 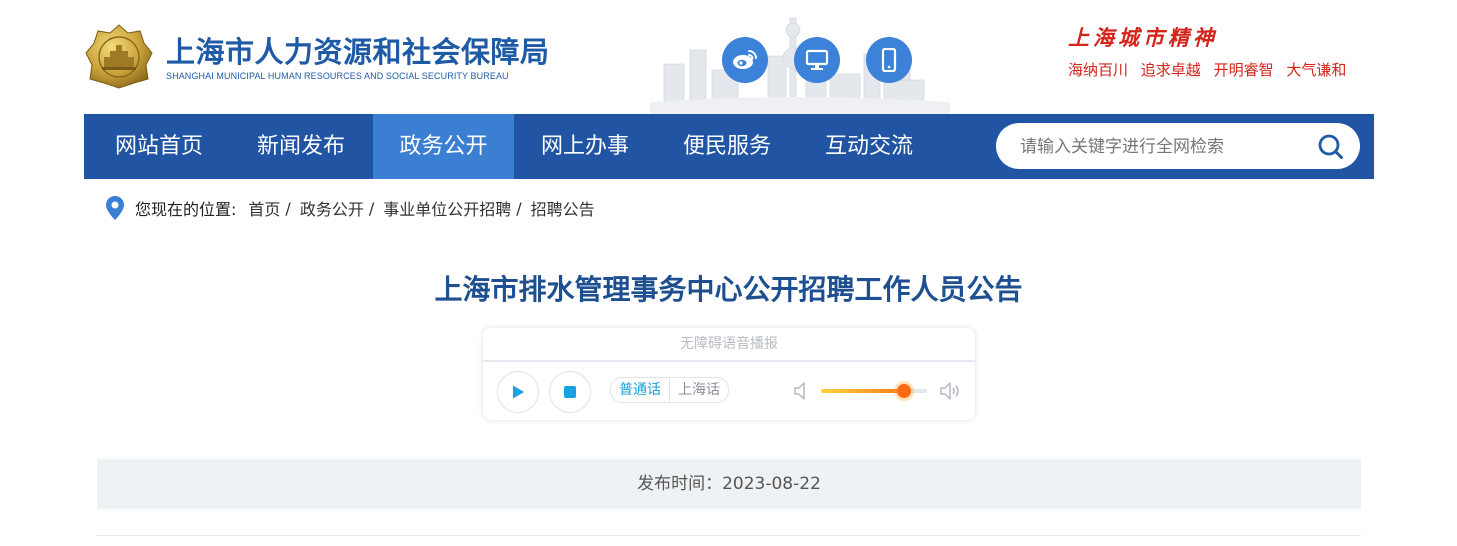 I want to click on mobile-site-button, so click(x=889, y=60).